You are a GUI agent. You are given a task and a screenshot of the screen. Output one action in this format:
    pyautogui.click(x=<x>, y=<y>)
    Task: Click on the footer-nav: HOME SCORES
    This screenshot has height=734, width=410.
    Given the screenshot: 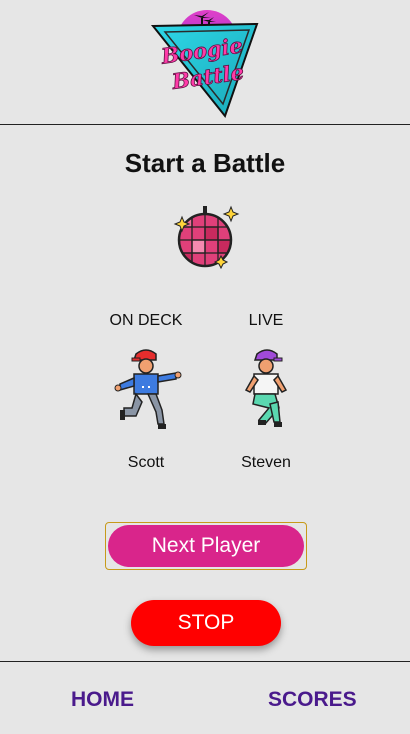 What is the action you would take?
    pyautogui.click(x=205, y=697)
    